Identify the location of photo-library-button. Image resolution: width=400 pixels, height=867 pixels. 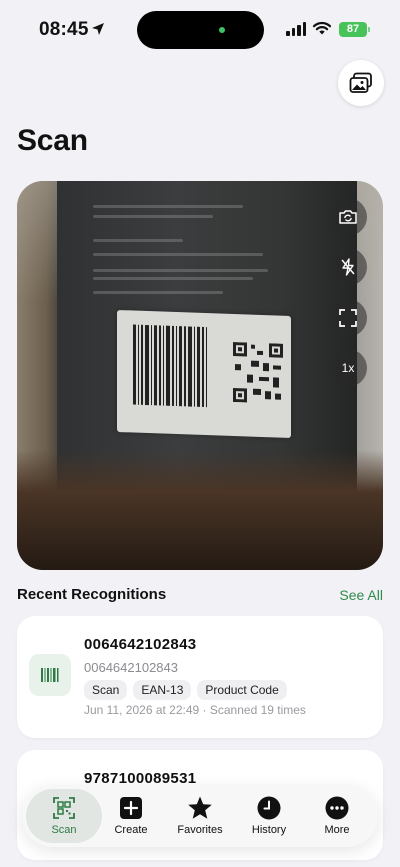
(361, 83).